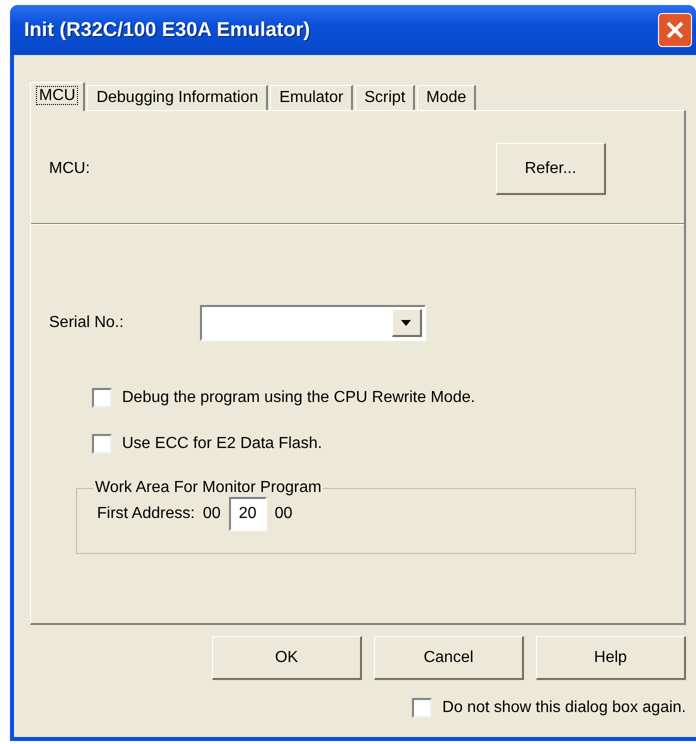  I want to click on address-prefix: 00, so click(211, 514).